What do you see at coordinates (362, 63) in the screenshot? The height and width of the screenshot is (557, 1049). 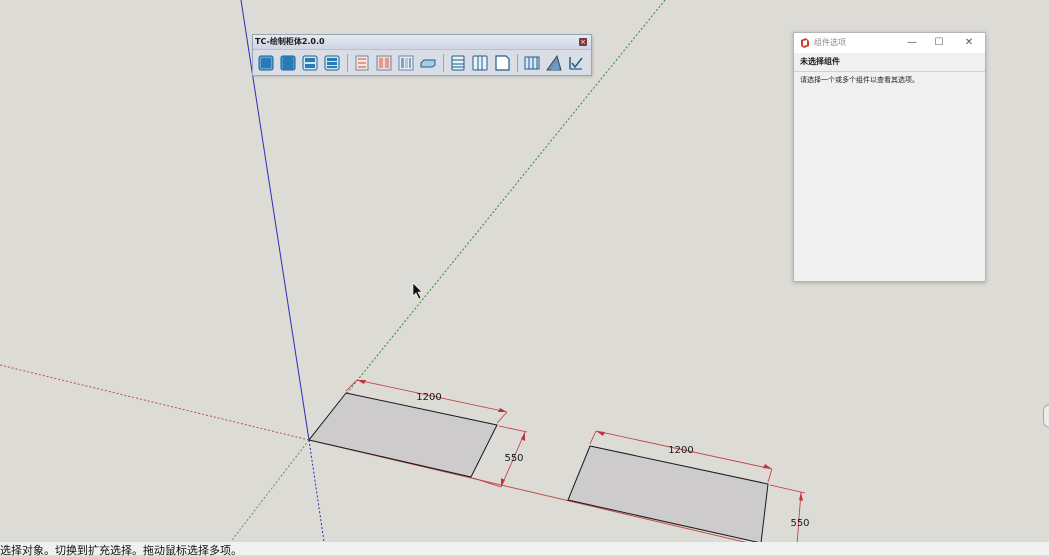 I see `panel-left-icon` at bounding box center [362, 63].